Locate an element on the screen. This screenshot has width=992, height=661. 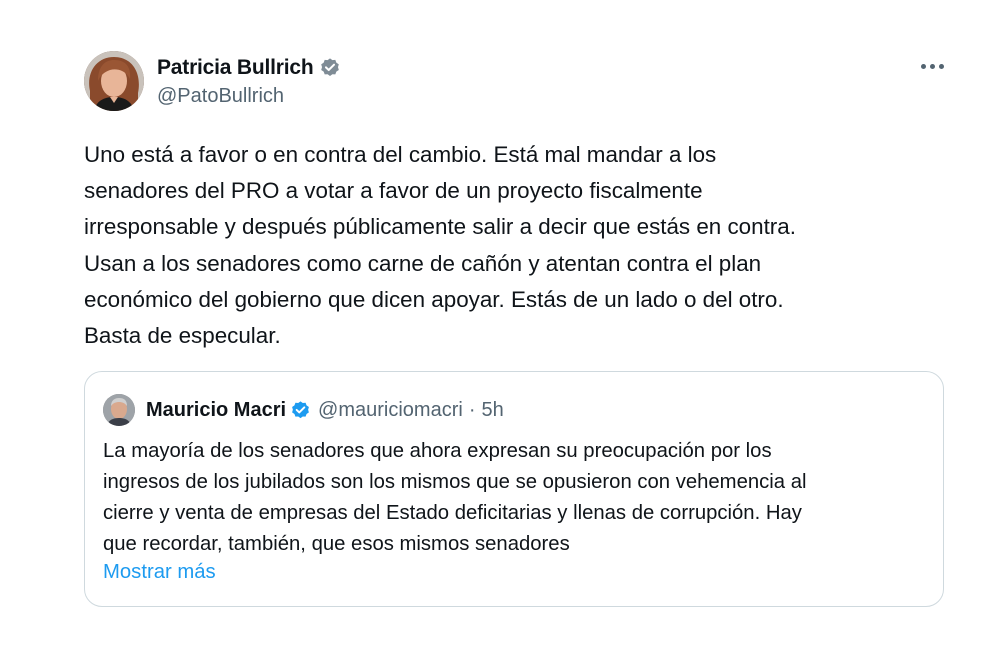
author-name: Patricia Bullrich is located at coordinates (235, 68).